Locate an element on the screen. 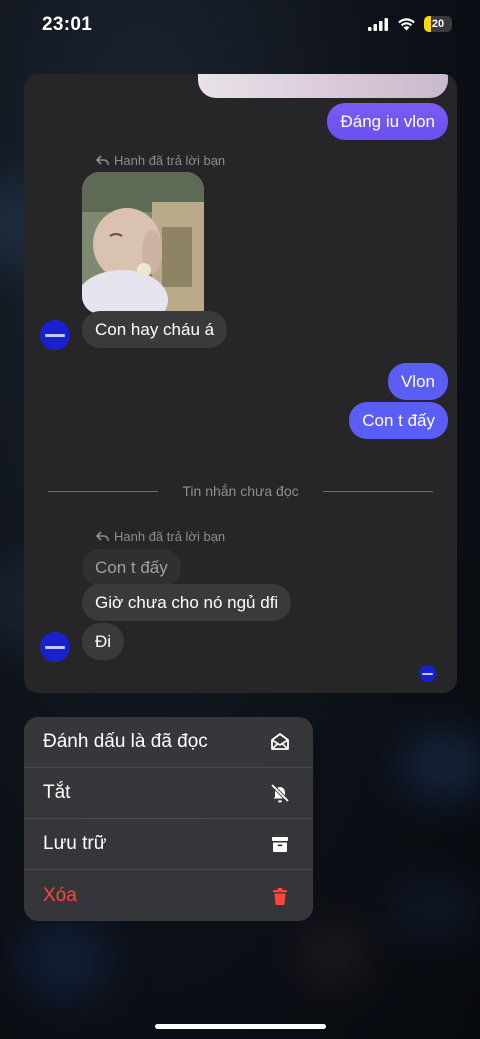 Image resolution: width=480 pixels, height=1039 pixels. battery-level: 20 is located at coordinates (438, 24).